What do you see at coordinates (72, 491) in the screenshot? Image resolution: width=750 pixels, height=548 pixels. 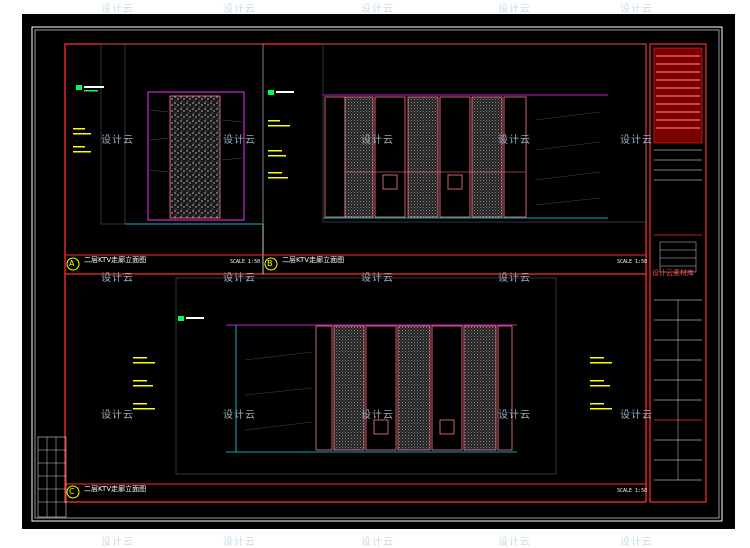 I see `panel-c-marker: C` at bounding box center [72, 491].